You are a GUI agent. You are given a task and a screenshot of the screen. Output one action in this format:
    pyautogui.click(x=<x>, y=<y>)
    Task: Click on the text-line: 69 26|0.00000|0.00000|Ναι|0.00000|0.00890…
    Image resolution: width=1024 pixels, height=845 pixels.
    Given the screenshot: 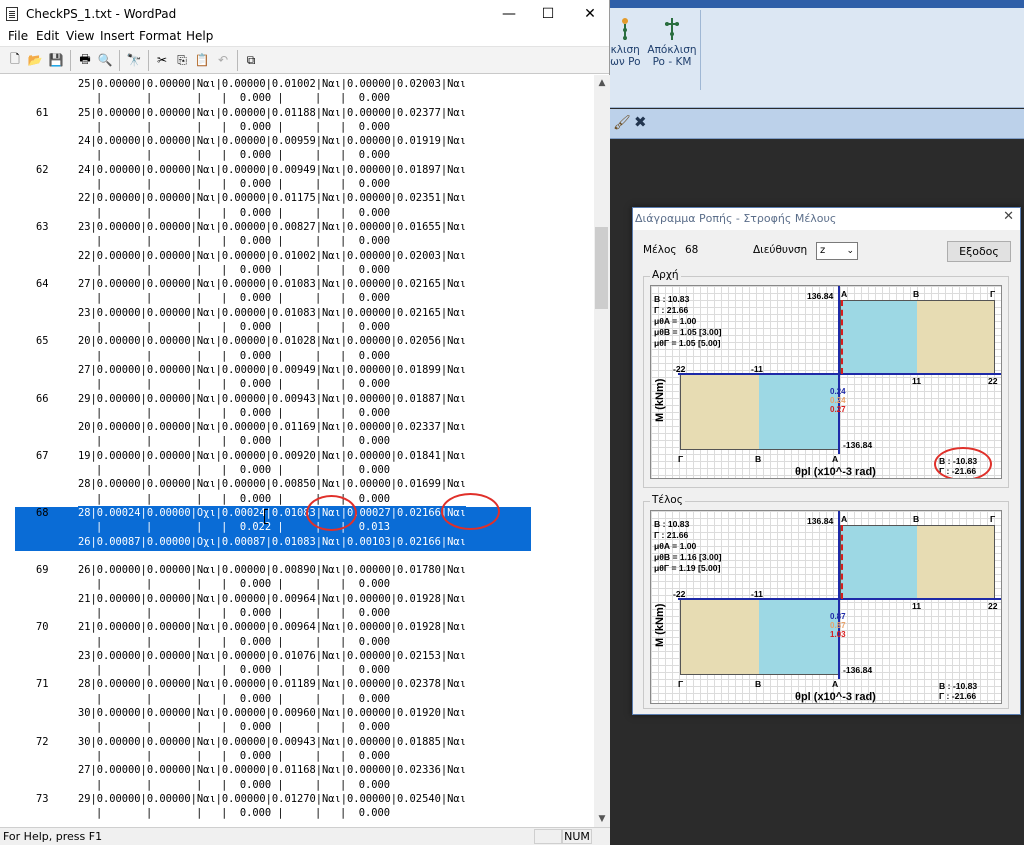 What is the action you would take?
    pyautogui.click(x=297, y=570)
    